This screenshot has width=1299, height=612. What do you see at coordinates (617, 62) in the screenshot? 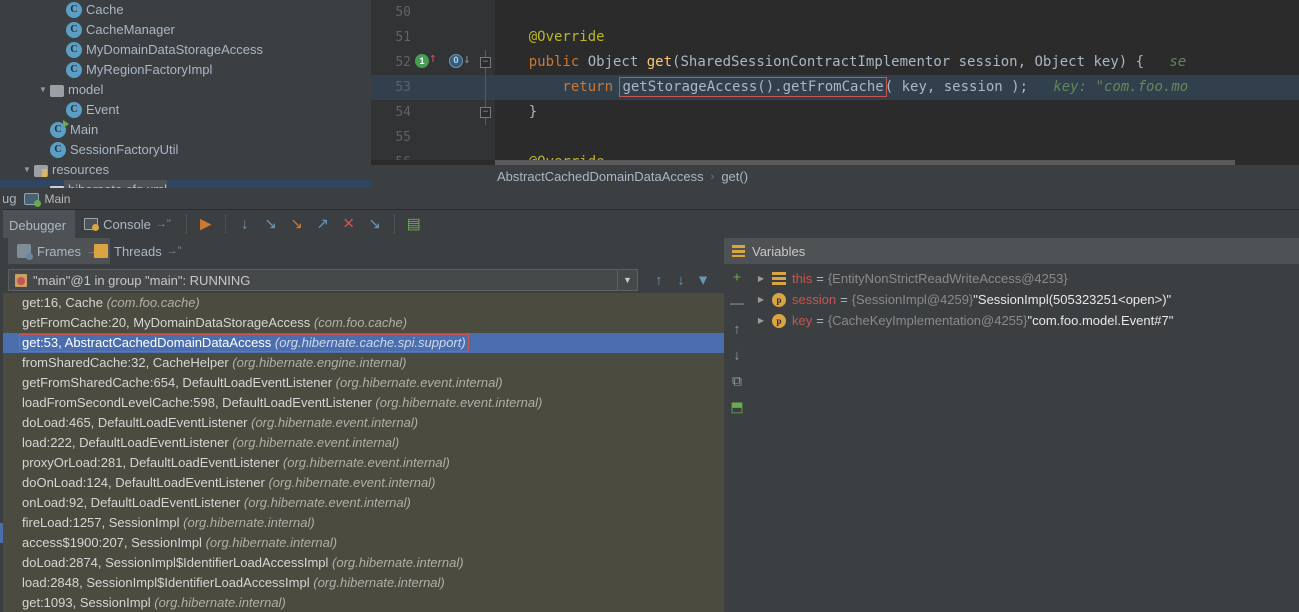
I see `code-token-ident: Object` at bounding box center [617, 62].